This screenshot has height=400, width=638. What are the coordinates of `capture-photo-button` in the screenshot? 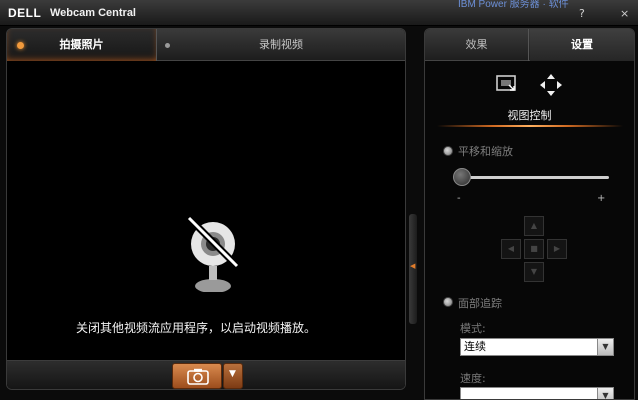 It's located at (197, 376).